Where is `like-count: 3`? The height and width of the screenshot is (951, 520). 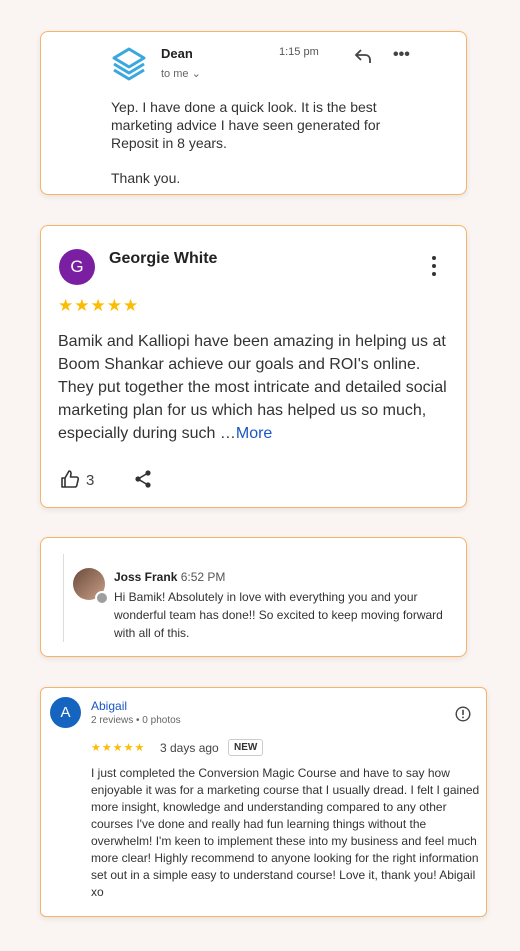 like-count: 3 is located at coordinates (90, 480).